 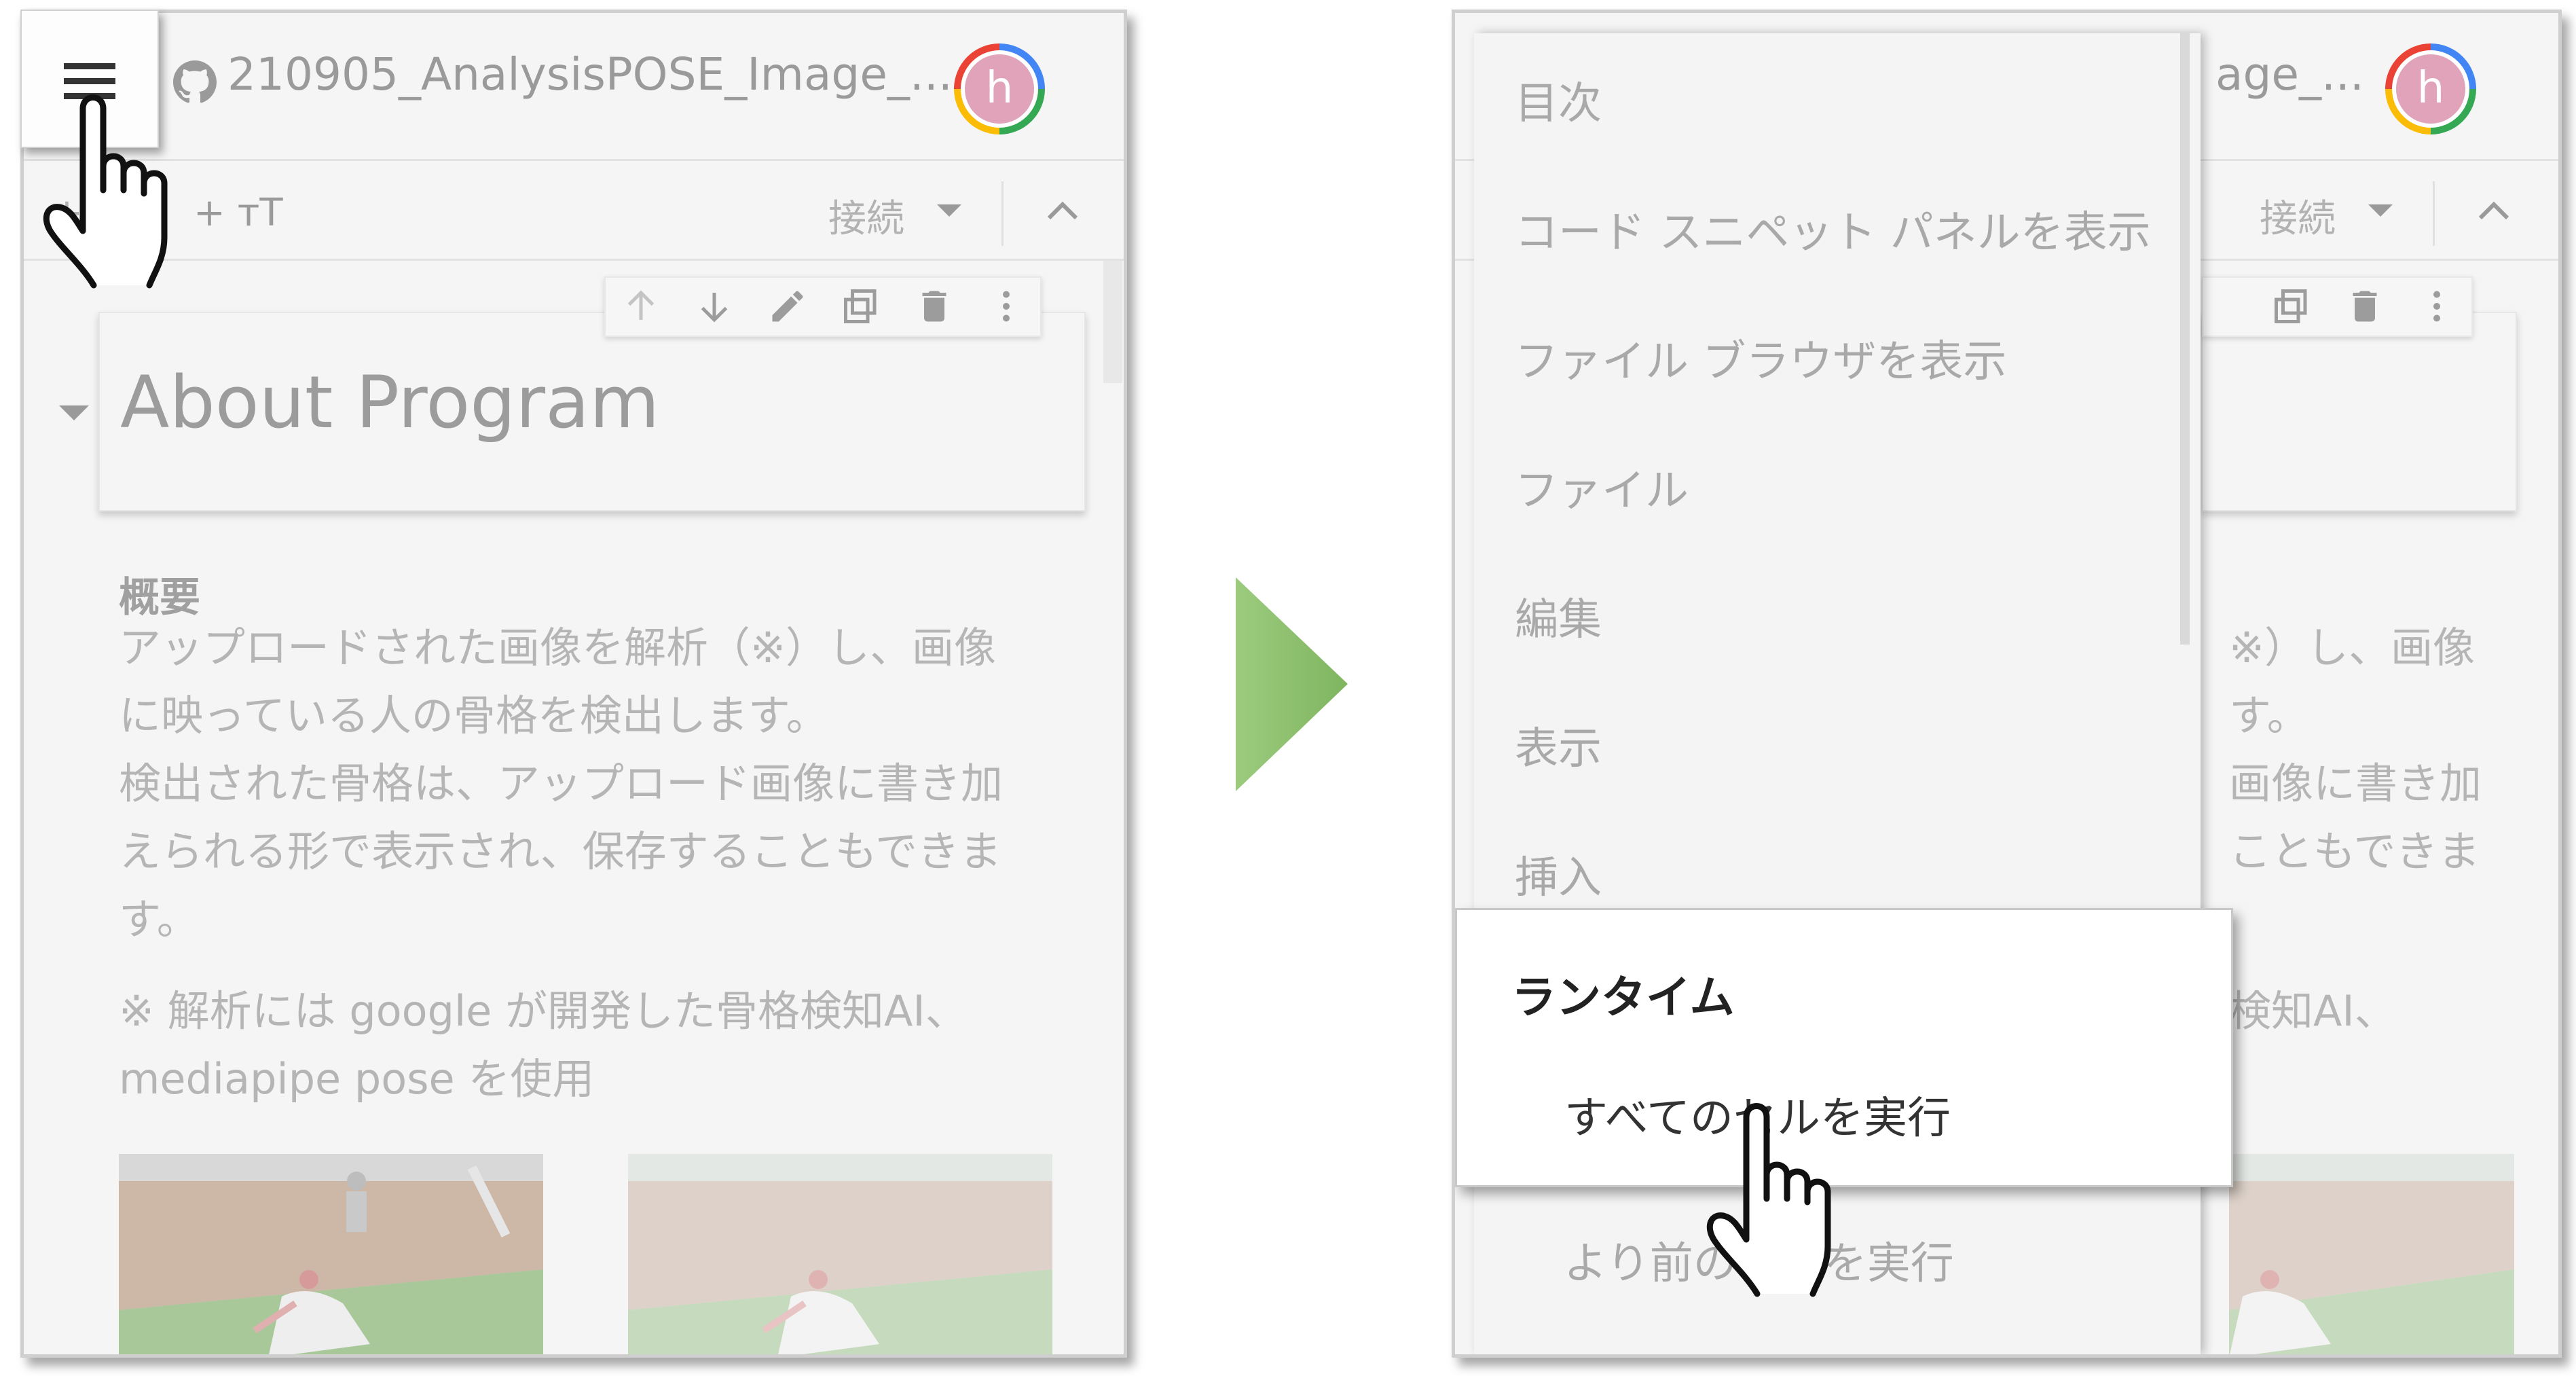 What do you see at coordinates (390, 402) in the screenshot?
I see `section-heading: About Program` at bounding box center [390, 402].